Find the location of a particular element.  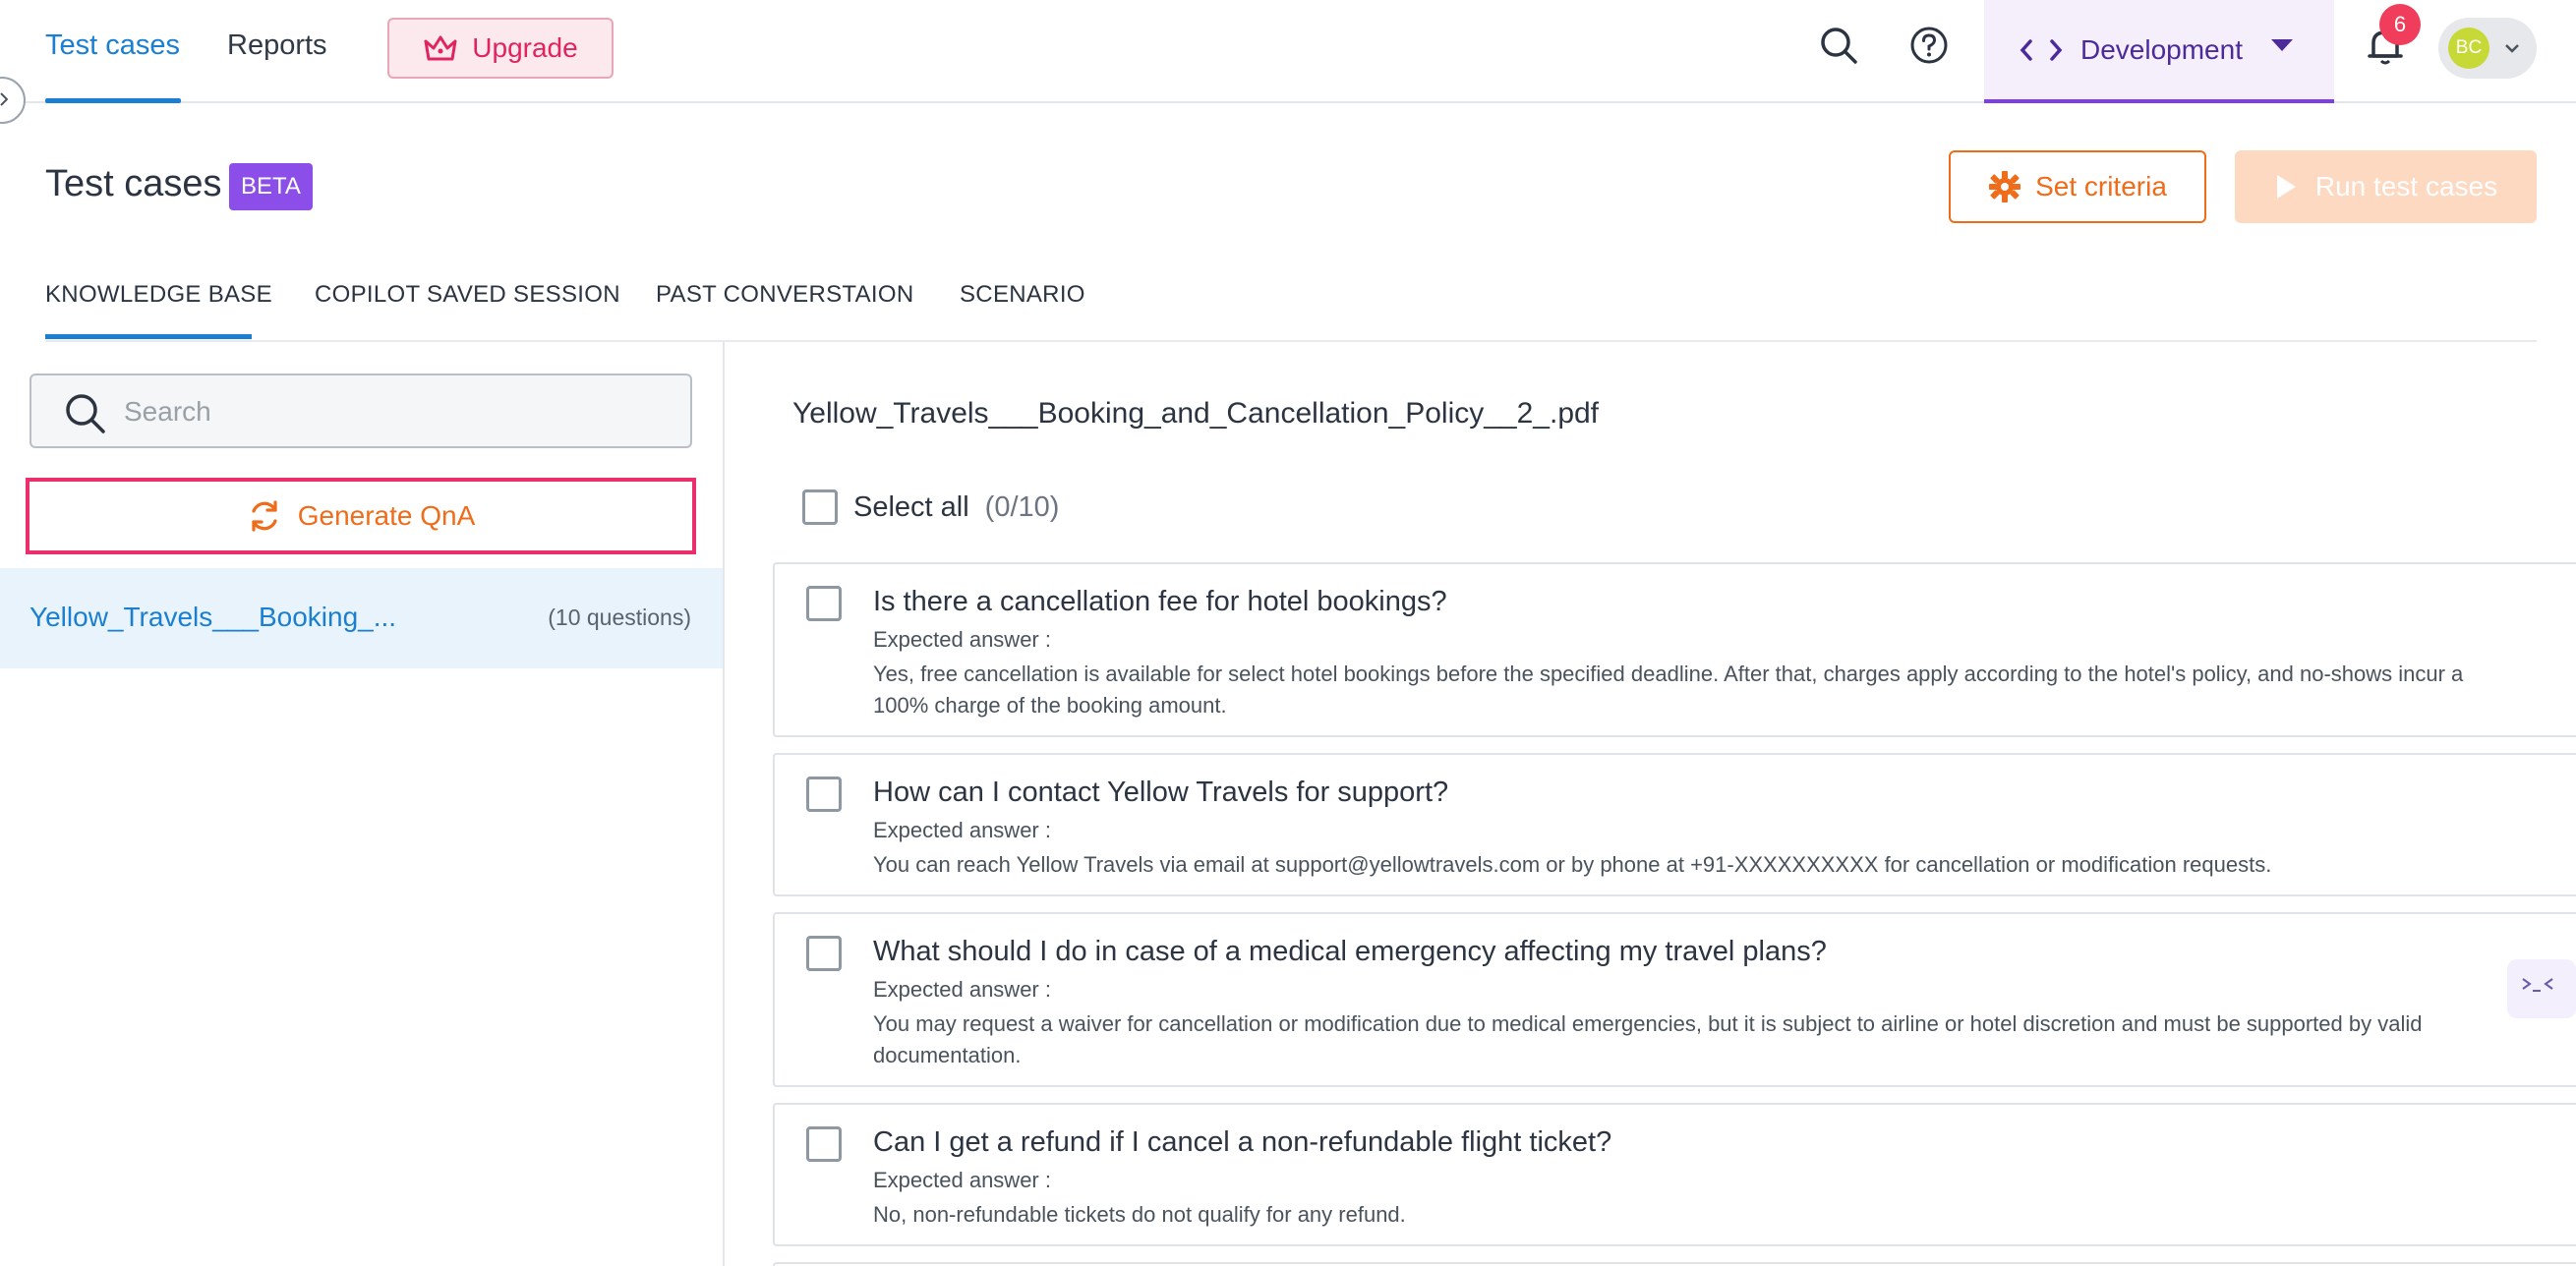

user-menu: BC is located at coordinates (2487, 48).